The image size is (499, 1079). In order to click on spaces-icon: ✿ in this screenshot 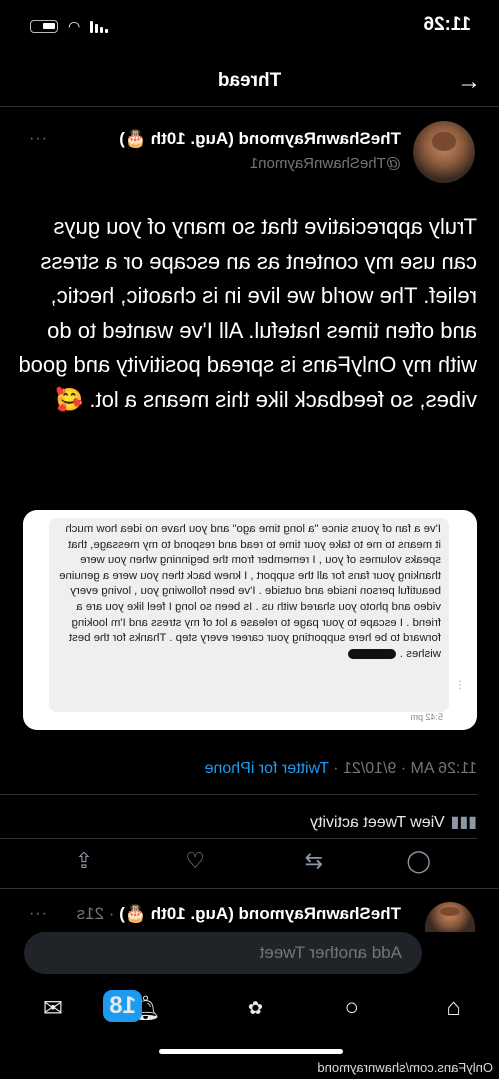, I will do `click(255, 1008)`.